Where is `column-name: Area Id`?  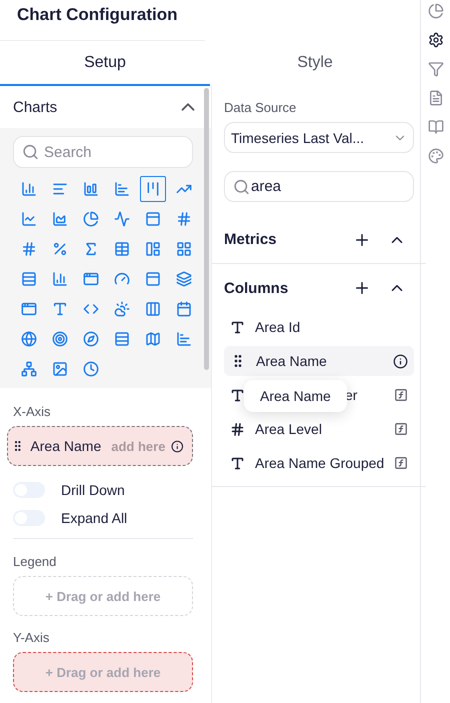
column-name: Area Id is located at coordinates (278, 327).